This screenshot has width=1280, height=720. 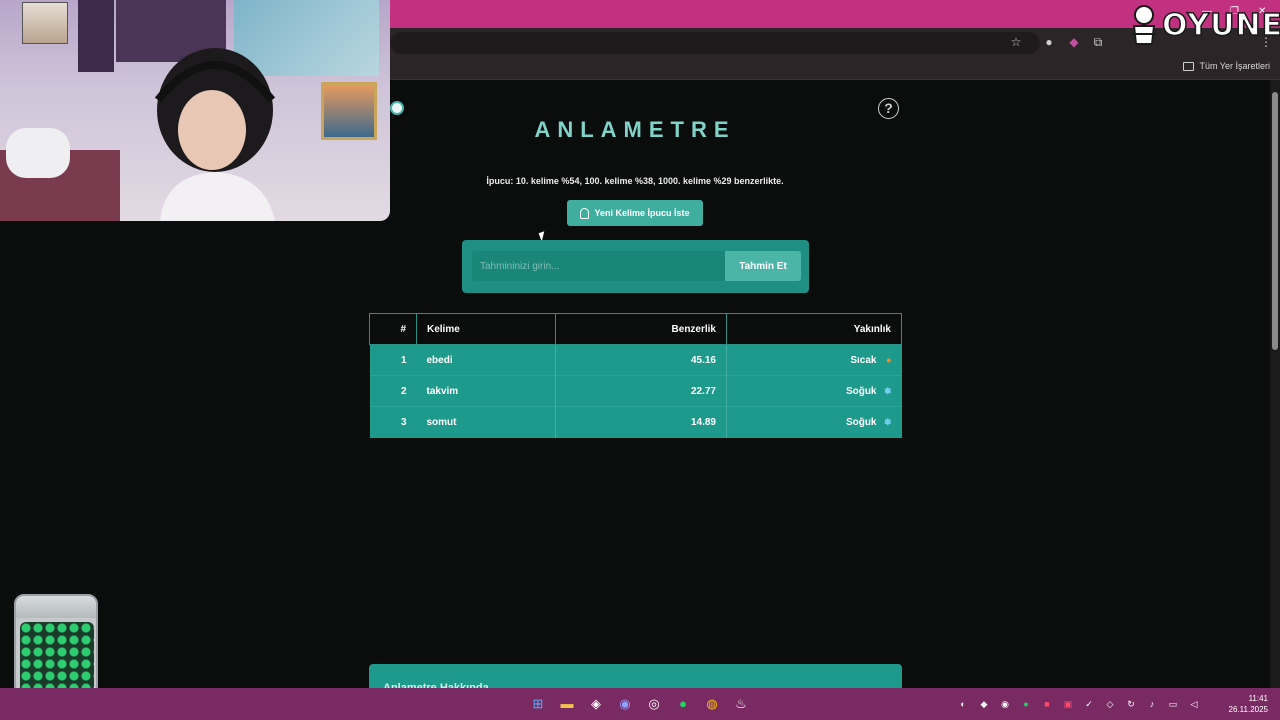 What do you see at coordinates (1068, 704) in the screenshot?
I see `tray-app-icon: ▣` at bounding box center [1068, 704].